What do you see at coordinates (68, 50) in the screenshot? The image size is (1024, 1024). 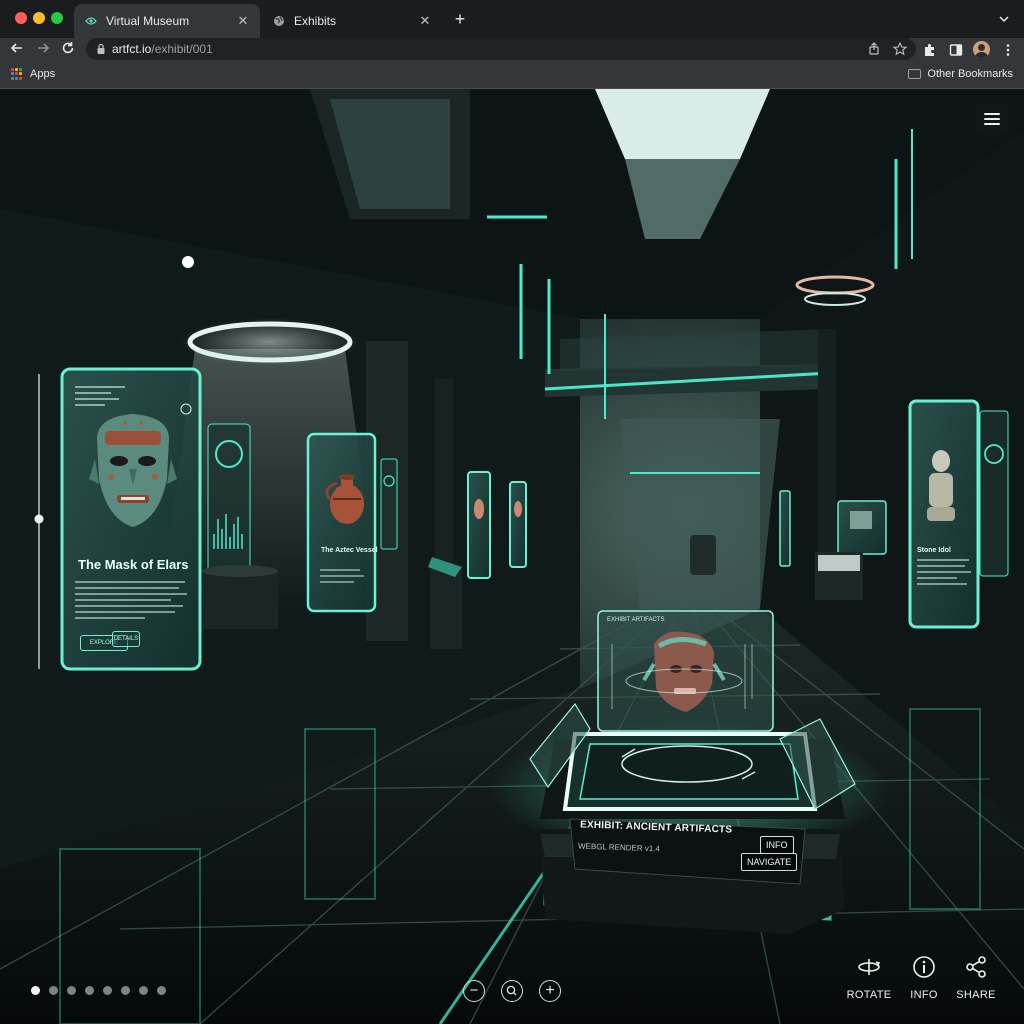 I see `reload-icon` at bounding box center [68, 50].